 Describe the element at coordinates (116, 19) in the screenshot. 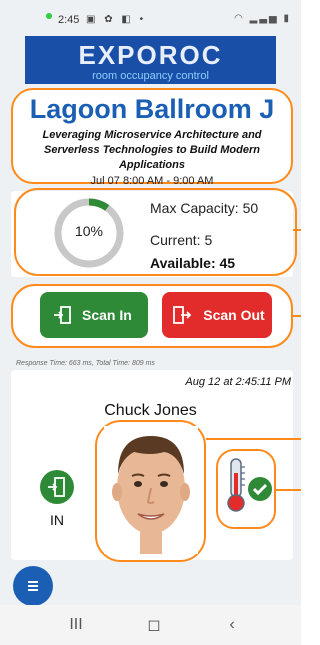

I see `status-icons: ▣ ✿ ◧ •` at that location.